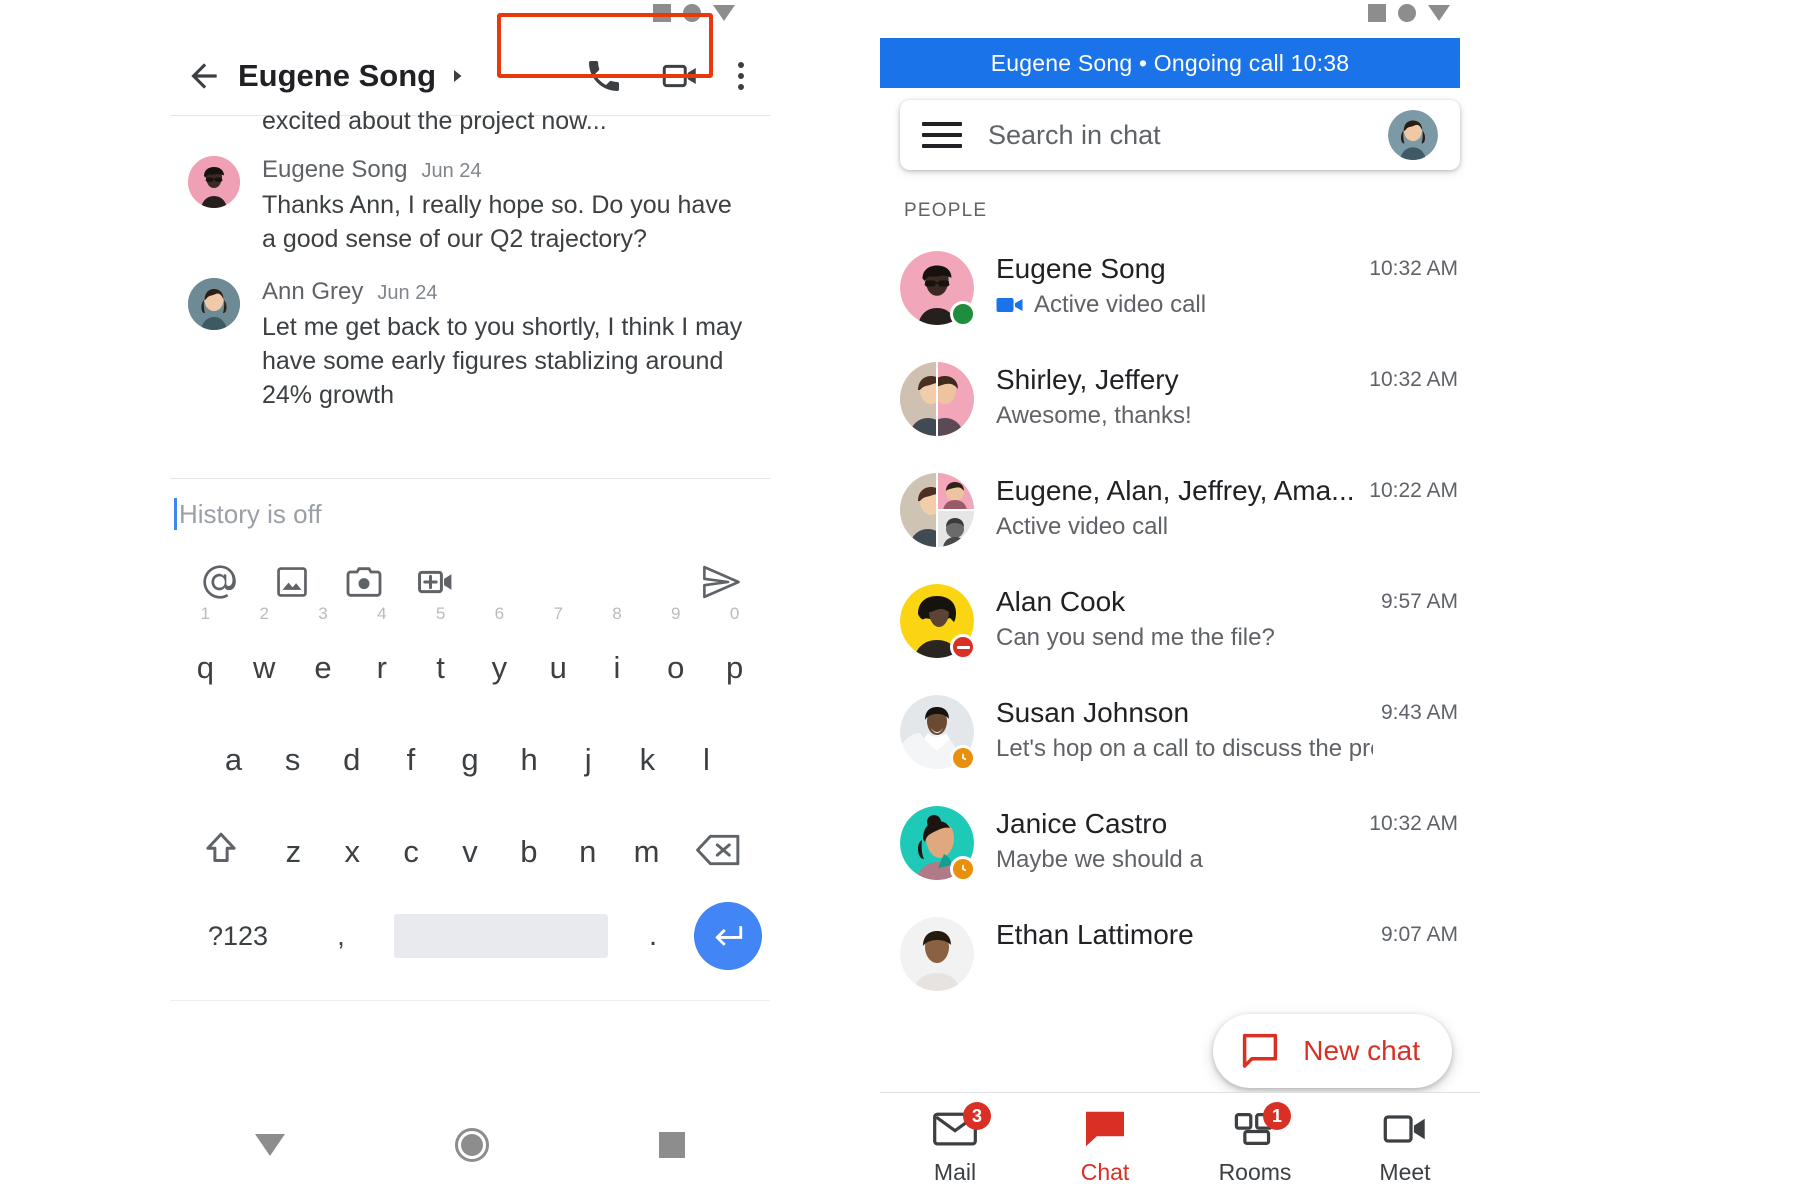 This screenshot has height=1200, width=1800. What do you see at coordinates (469, 758) in the screenshot?
I see `key-g: g` at bounding box center [469, 758].